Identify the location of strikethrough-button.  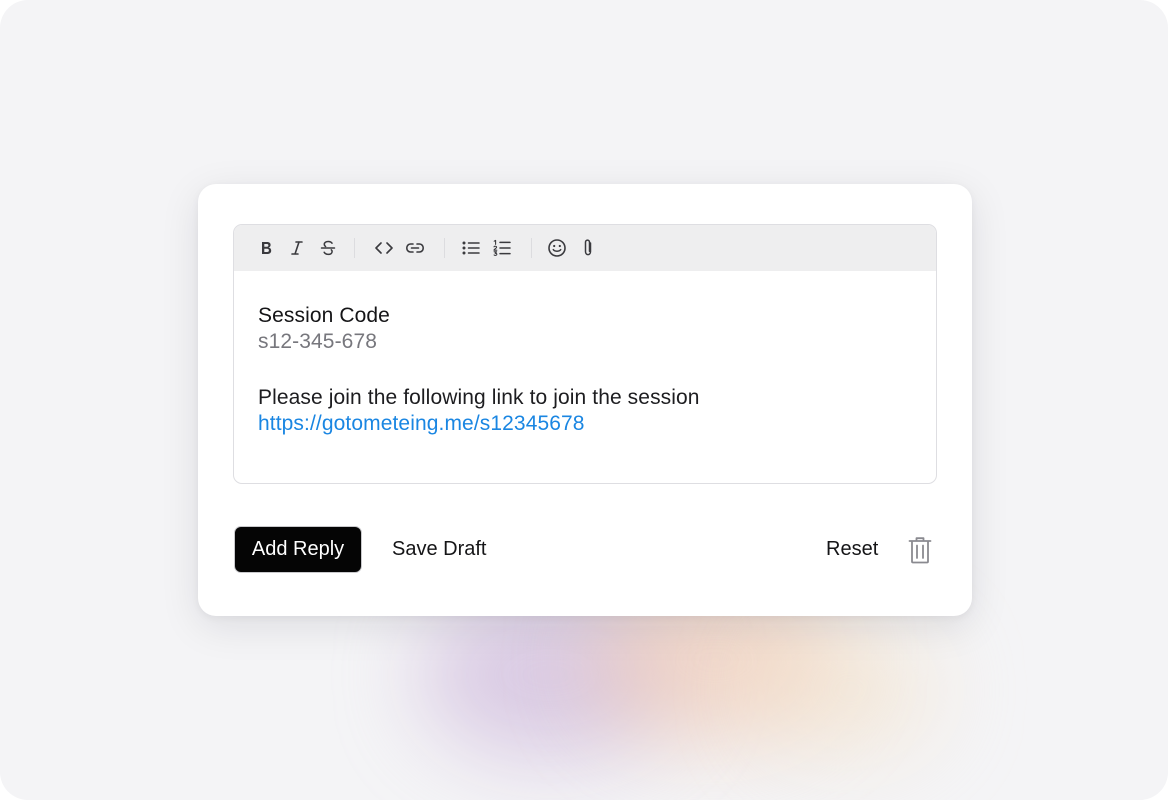
(328, 248).